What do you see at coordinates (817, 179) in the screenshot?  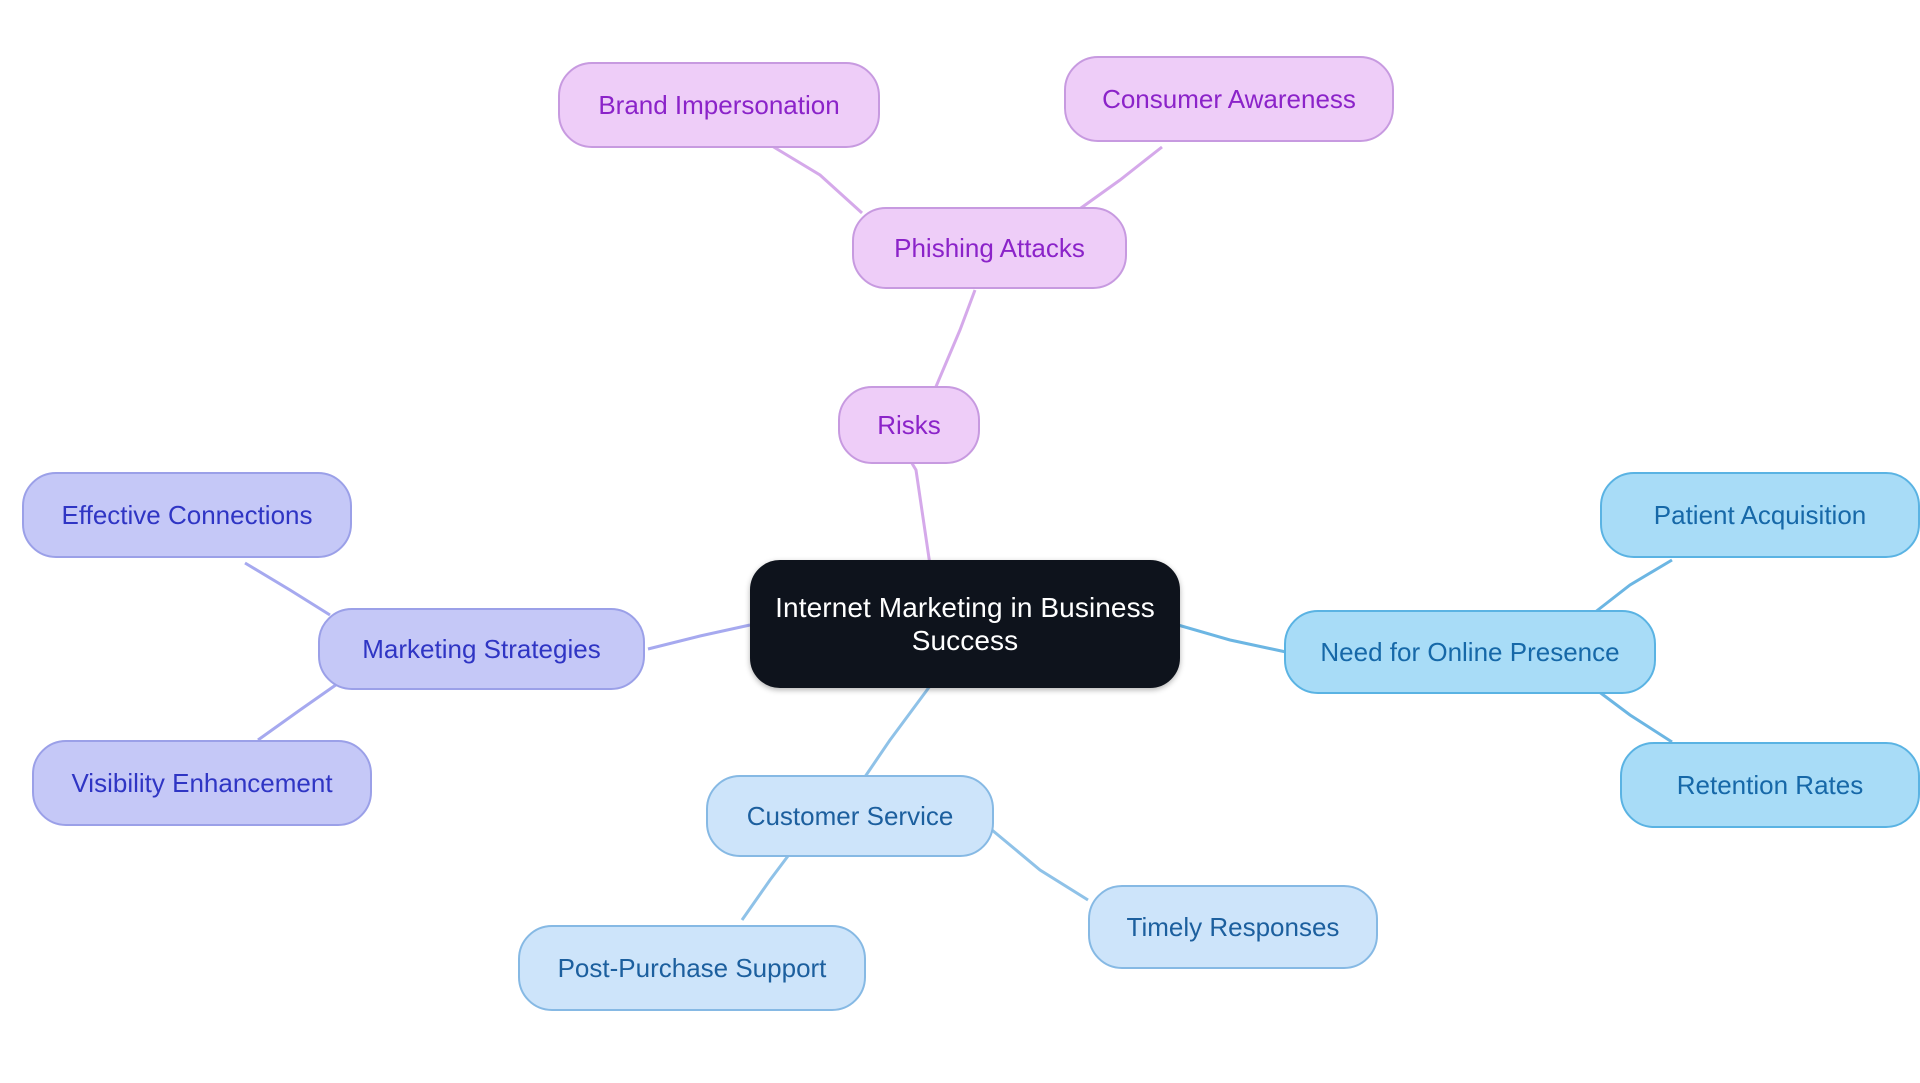 I see `edge-phishing-brand` at bounding box center [817, 179].